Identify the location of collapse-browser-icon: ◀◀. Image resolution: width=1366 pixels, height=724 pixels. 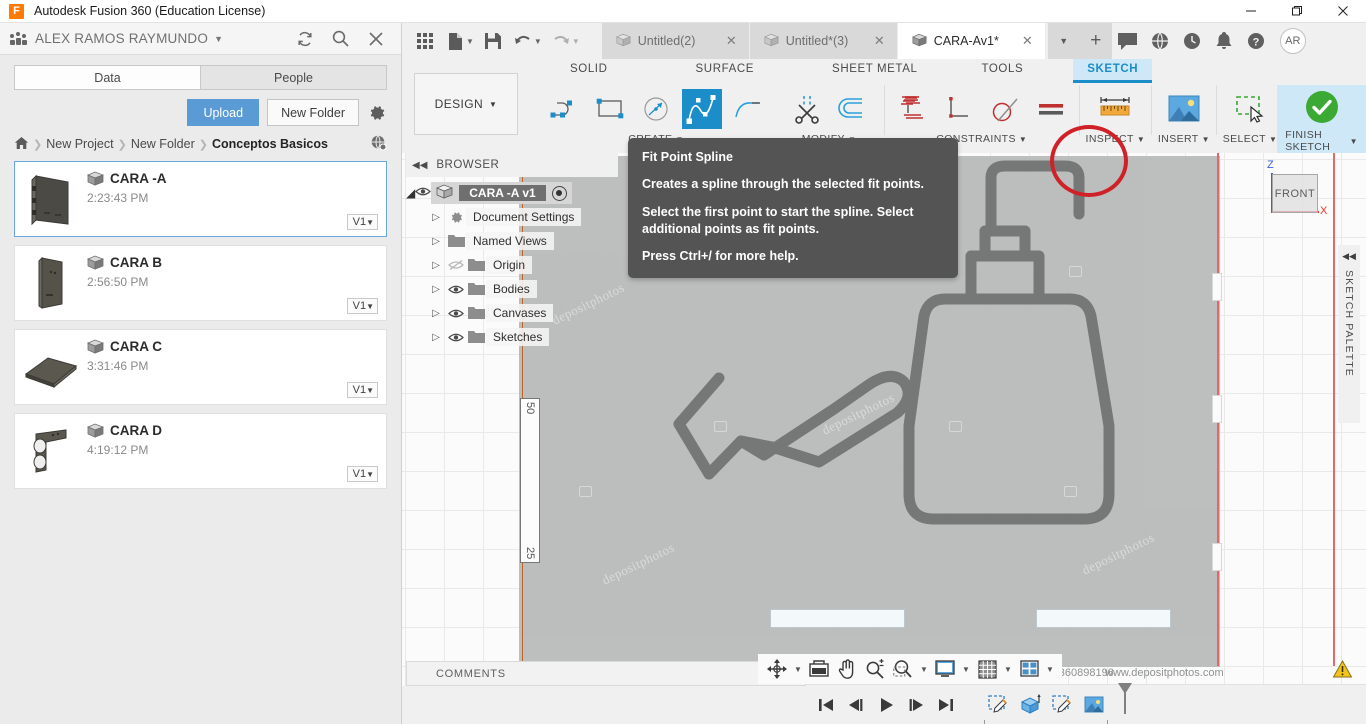
(419, 165).